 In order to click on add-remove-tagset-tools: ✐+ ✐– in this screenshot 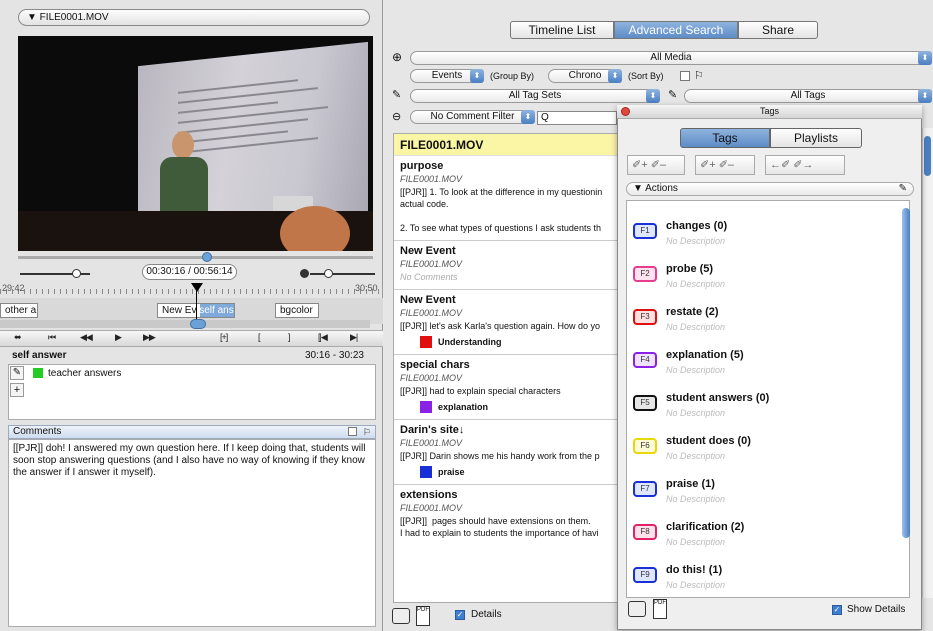, I will do `click(725, 165)`.